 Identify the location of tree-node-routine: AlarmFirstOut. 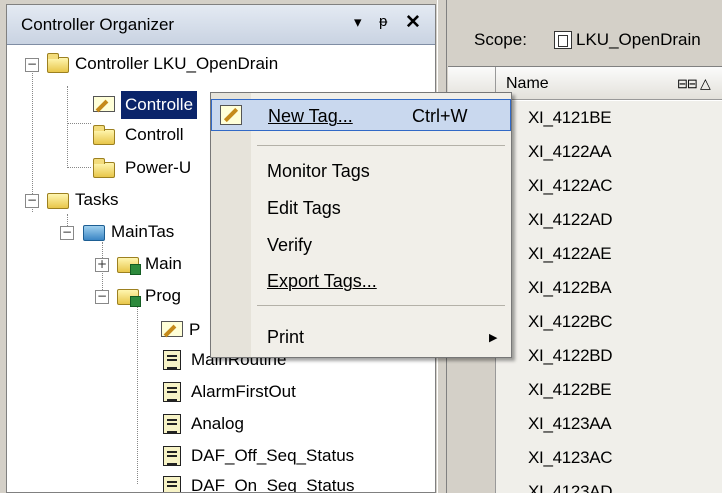
(221, 392).